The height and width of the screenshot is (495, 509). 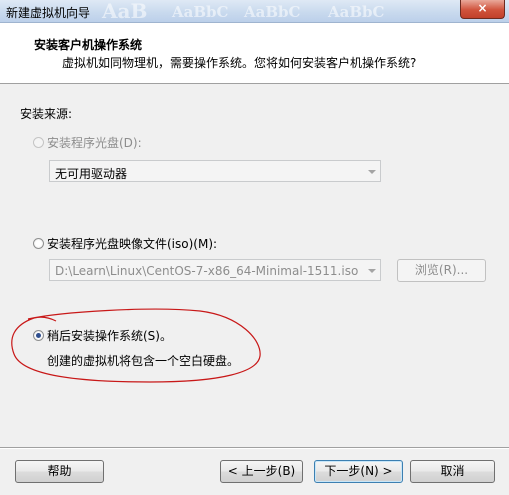 What do you see at coordinates (358, 471) in the screenshot?
I see `next-button: 下一步(N) >` at bounding box center [358, 471].